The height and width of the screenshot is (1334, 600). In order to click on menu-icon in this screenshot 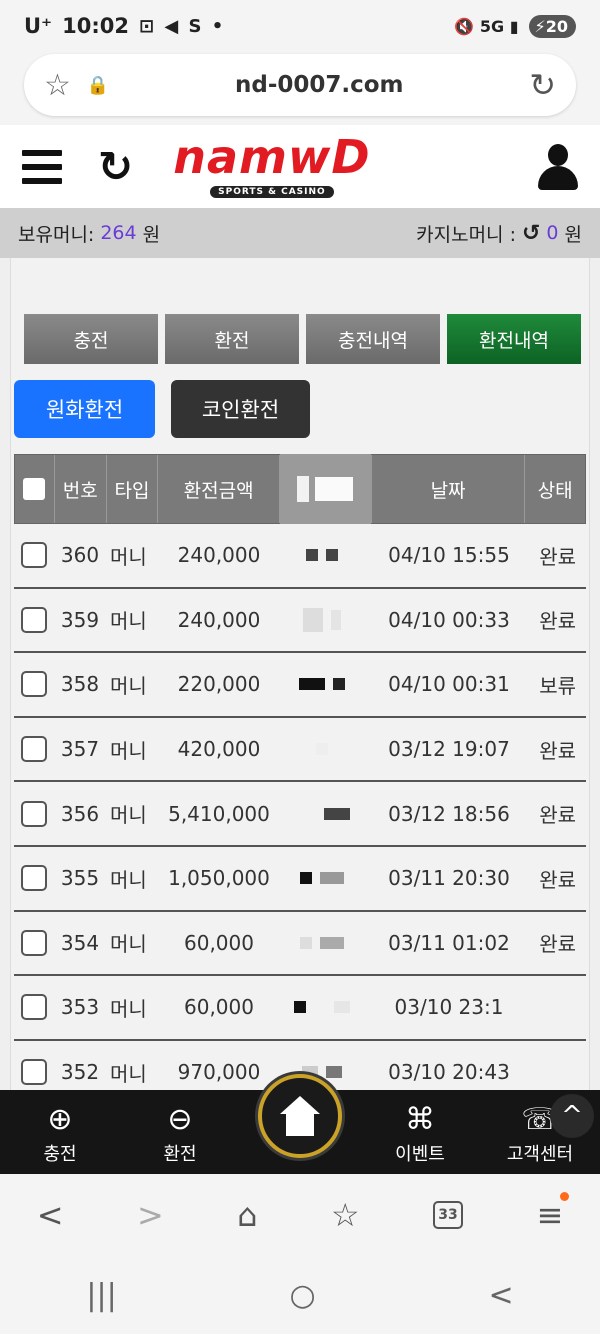, I will do `click(42, 166)`.